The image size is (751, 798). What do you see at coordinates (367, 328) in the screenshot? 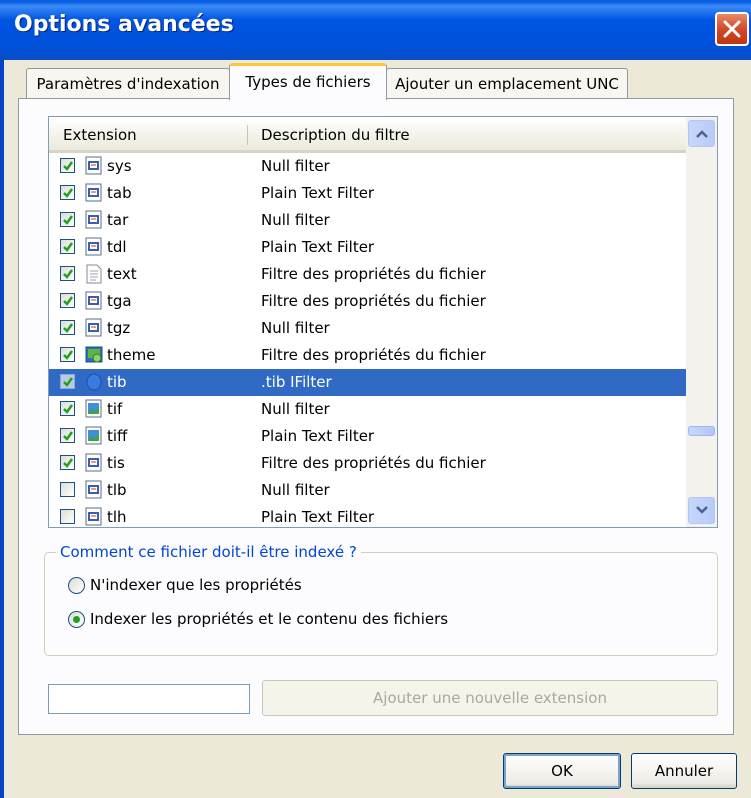
I see `list-item: tgz Null filter` at bounding box center [367, 328].